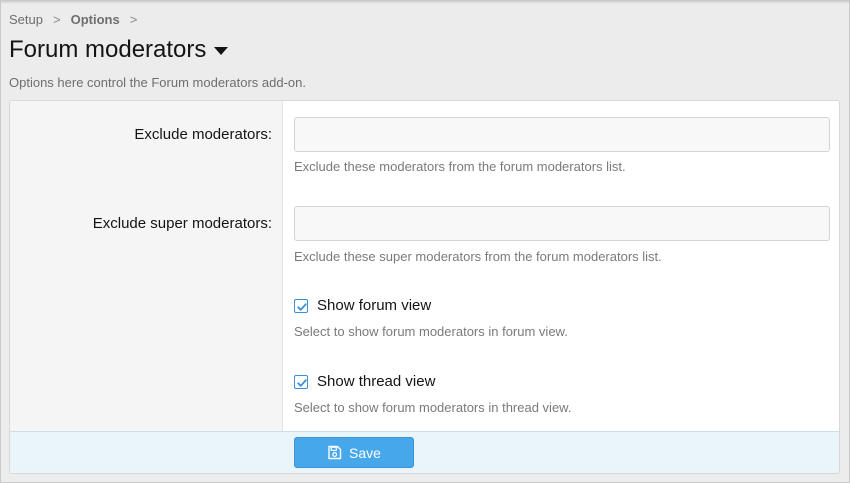  I want to click on show-thread-view-label: Show thread view, so click(376, 381).